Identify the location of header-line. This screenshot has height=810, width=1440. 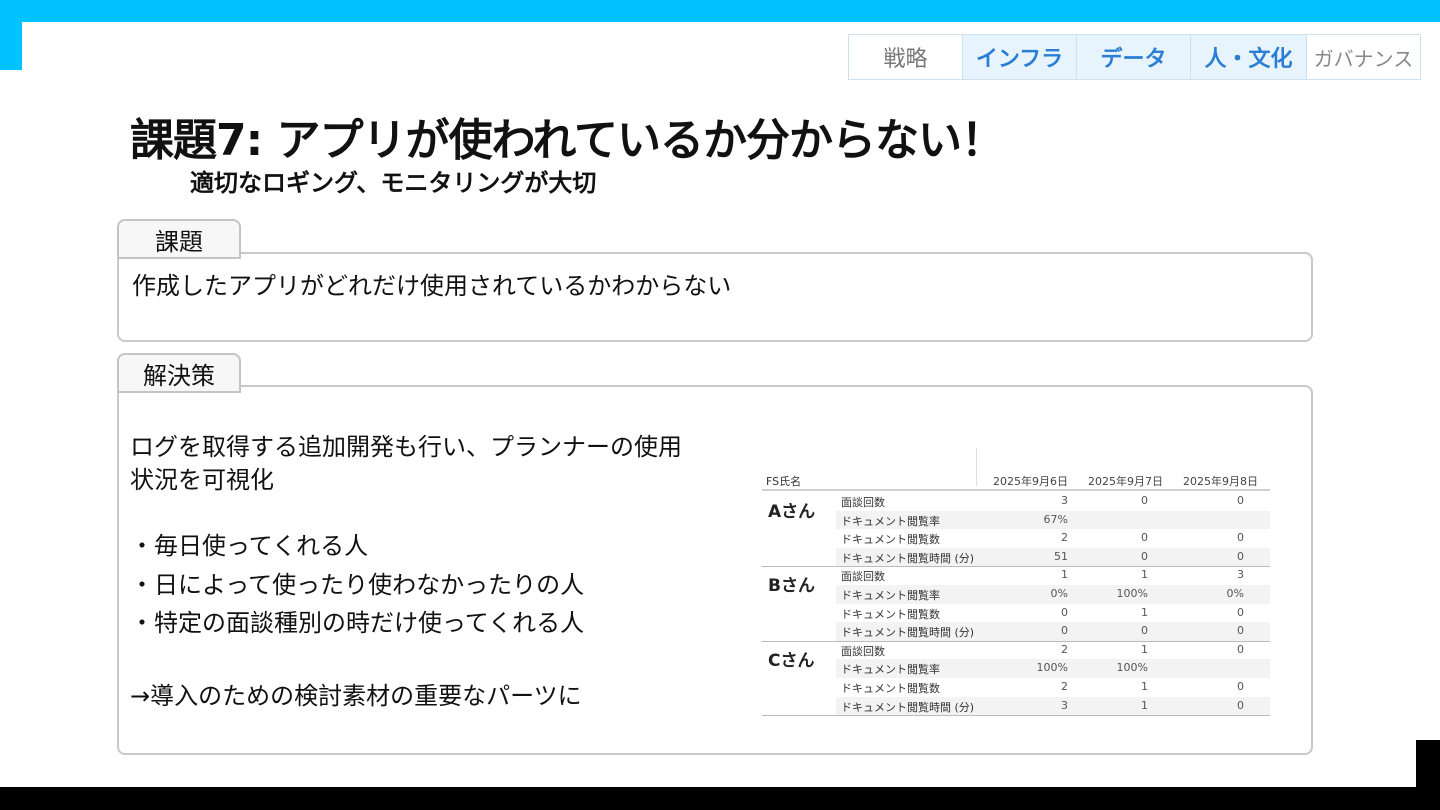
(1016, 490).